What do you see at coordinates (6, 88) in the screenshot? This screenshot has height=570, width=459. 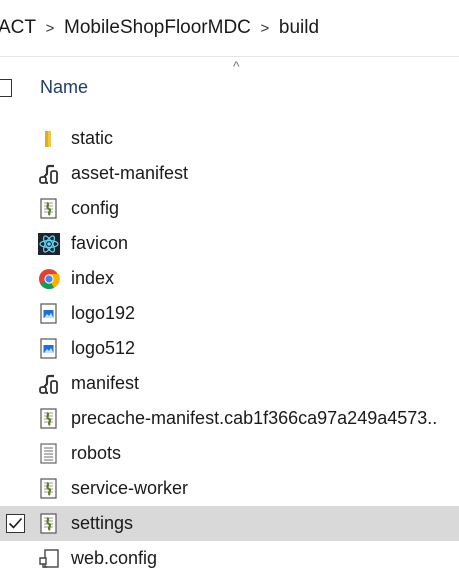 I see `select-all-checkbox` at bounding box center [6, 88].